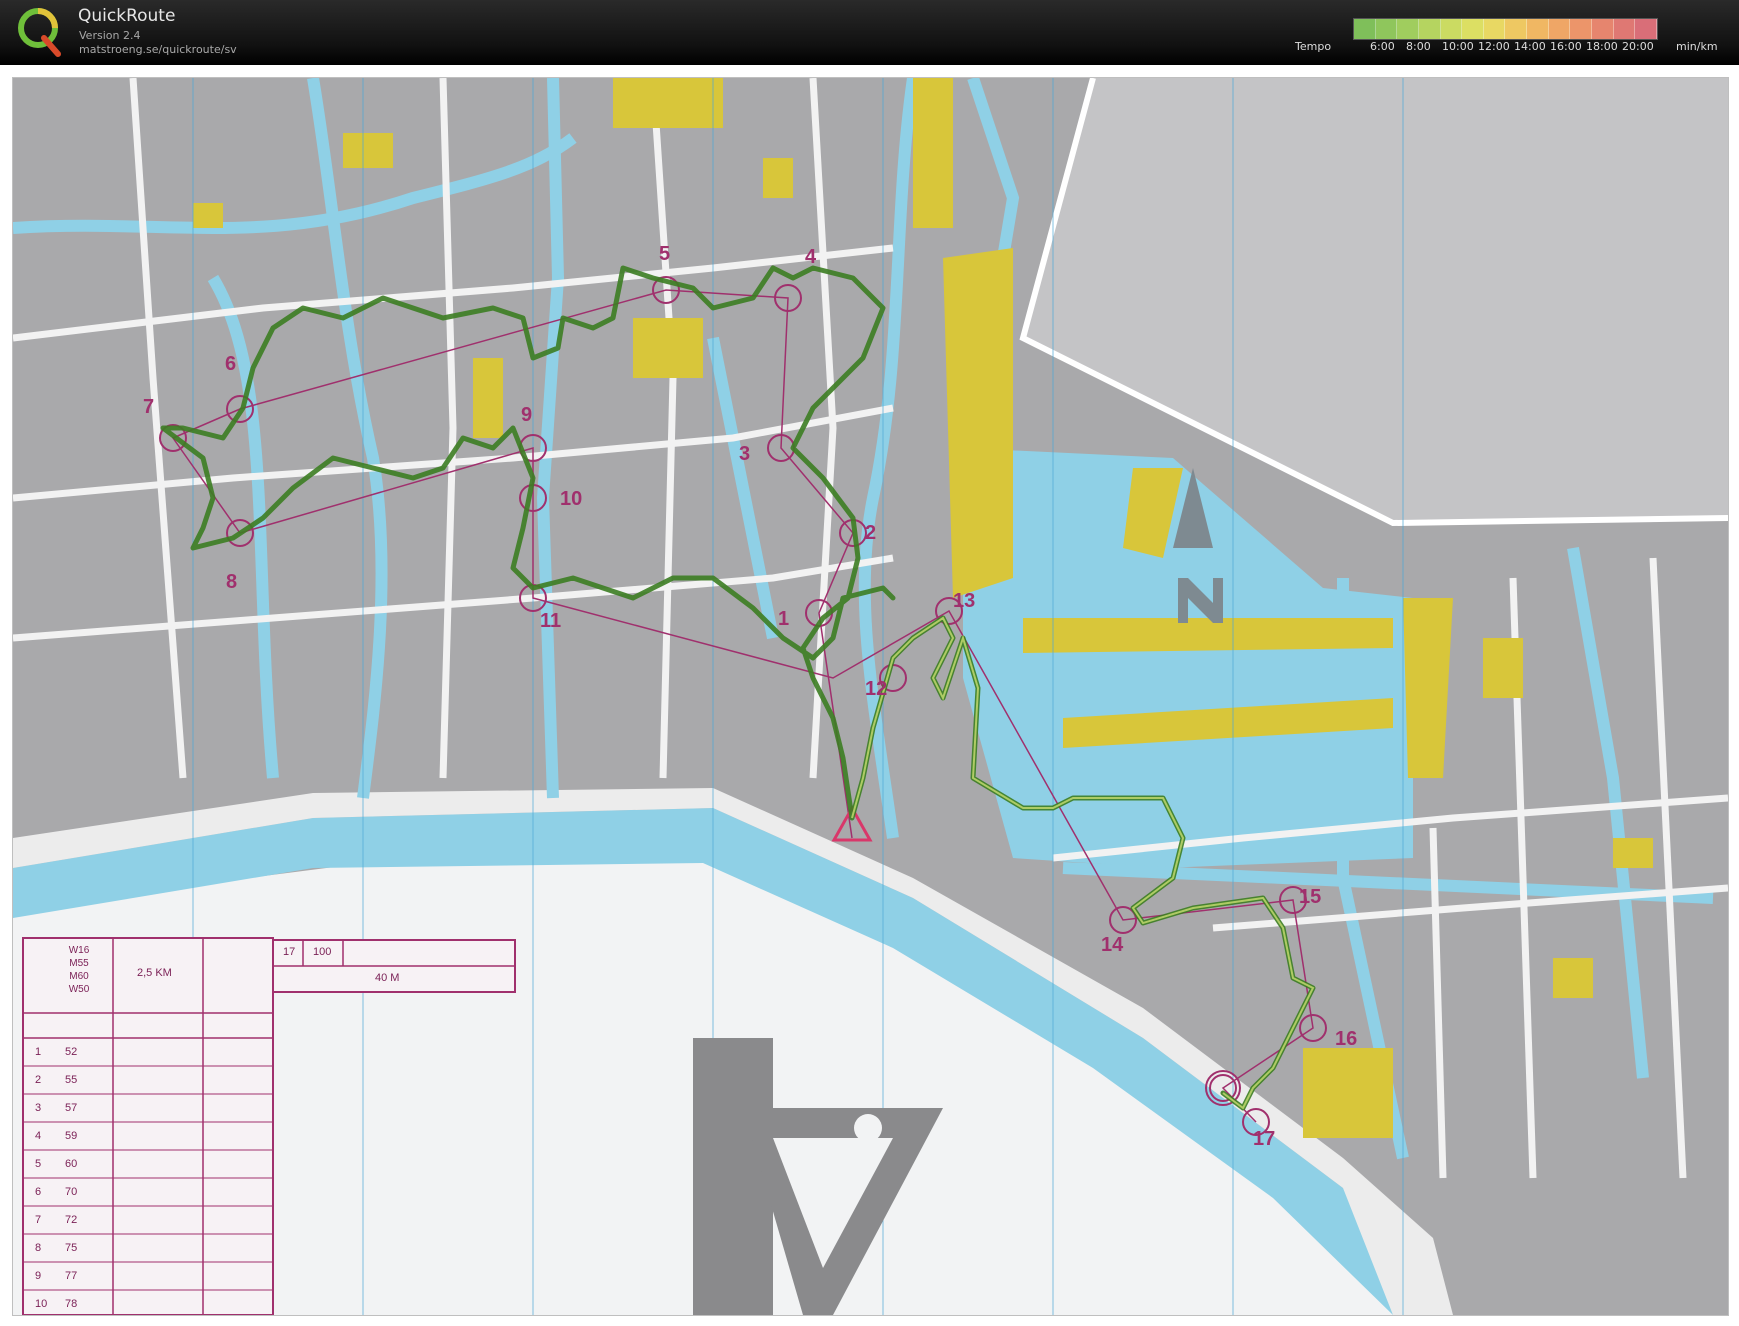 The width and height of the screenshot is (1739, 1326). What do you see at coordinates (571, 499) in the screenshot?
I see `control-number-10: 10` at bounding box center [571, 499].